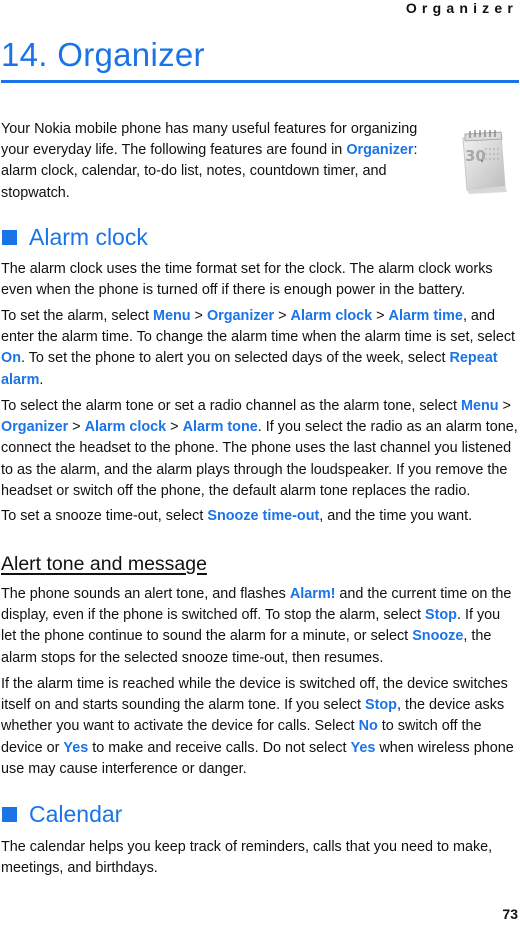 The image size is (520, 925). I want to click on text: to make and receive calls. Do not select, so click(219, 747).